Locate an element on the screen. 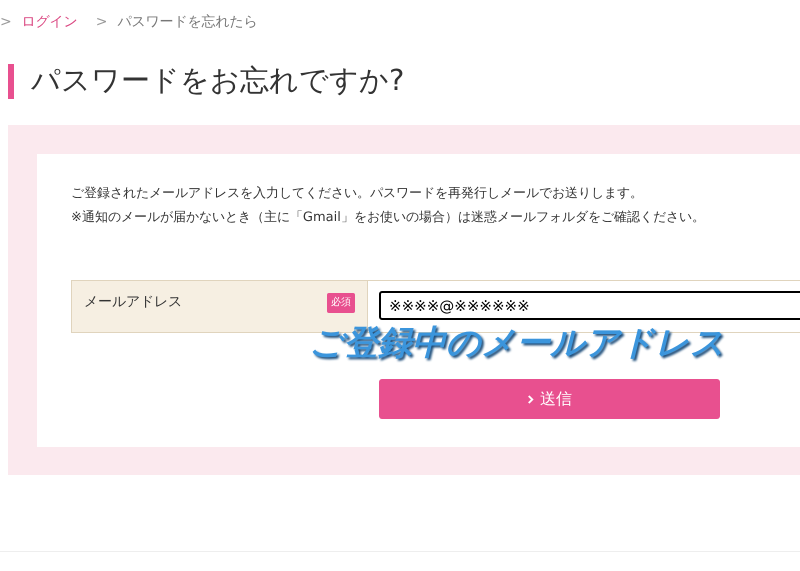 Image resolution: width=800 pixels, height=571 pixels. title-accent-bar is located at coordinates (11, 81).